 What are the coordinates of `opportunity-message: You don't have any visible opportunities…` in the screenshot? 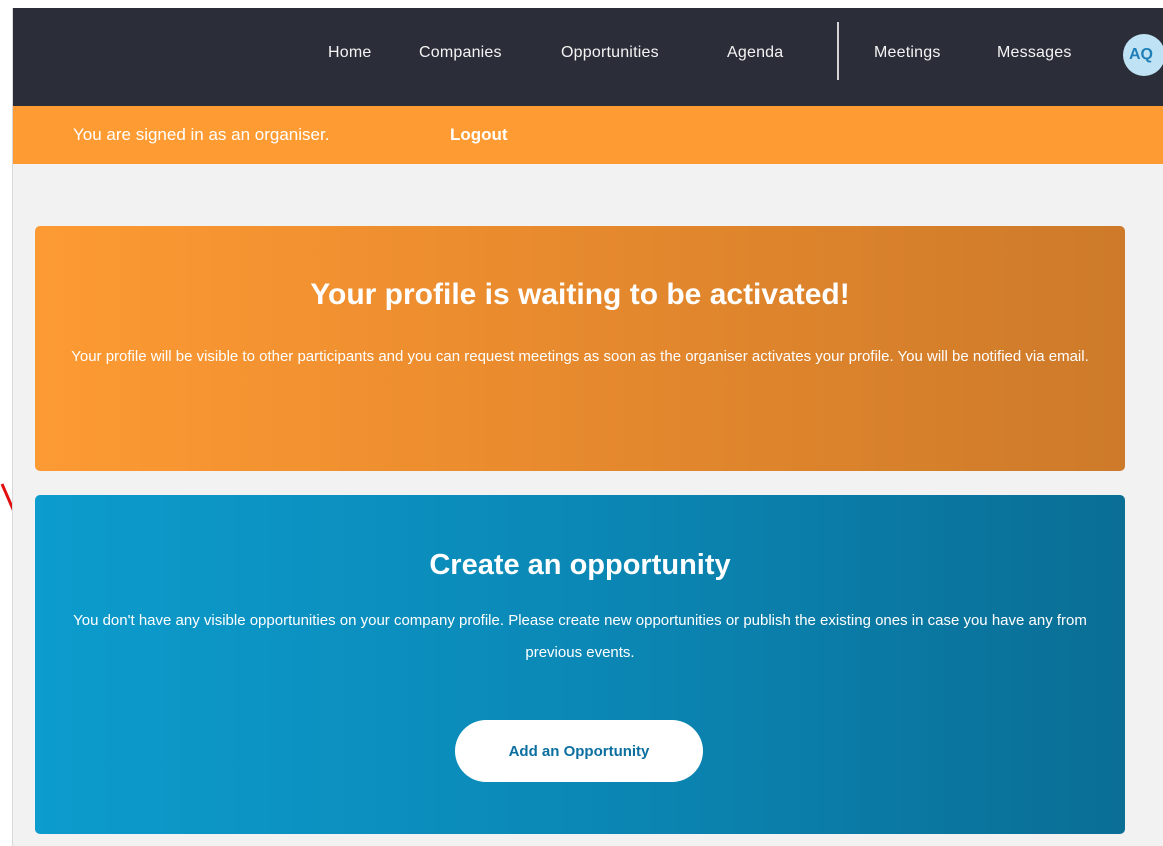 It's located at (580, 636).